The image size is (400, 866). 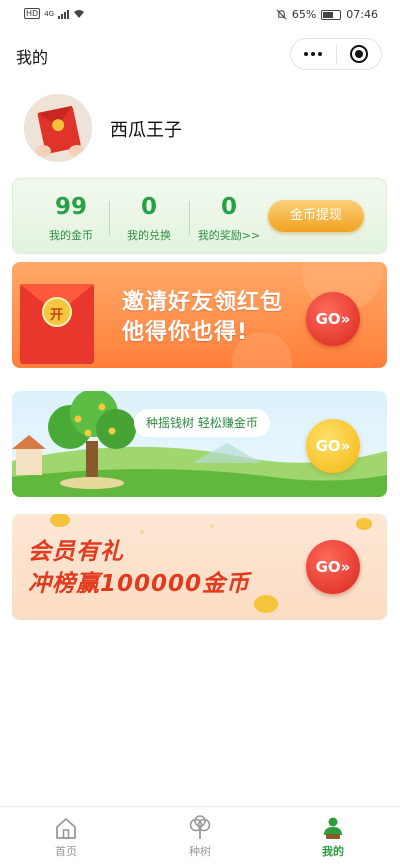 I want to click on close-miniprogram-button, so click(x=359, y=54).